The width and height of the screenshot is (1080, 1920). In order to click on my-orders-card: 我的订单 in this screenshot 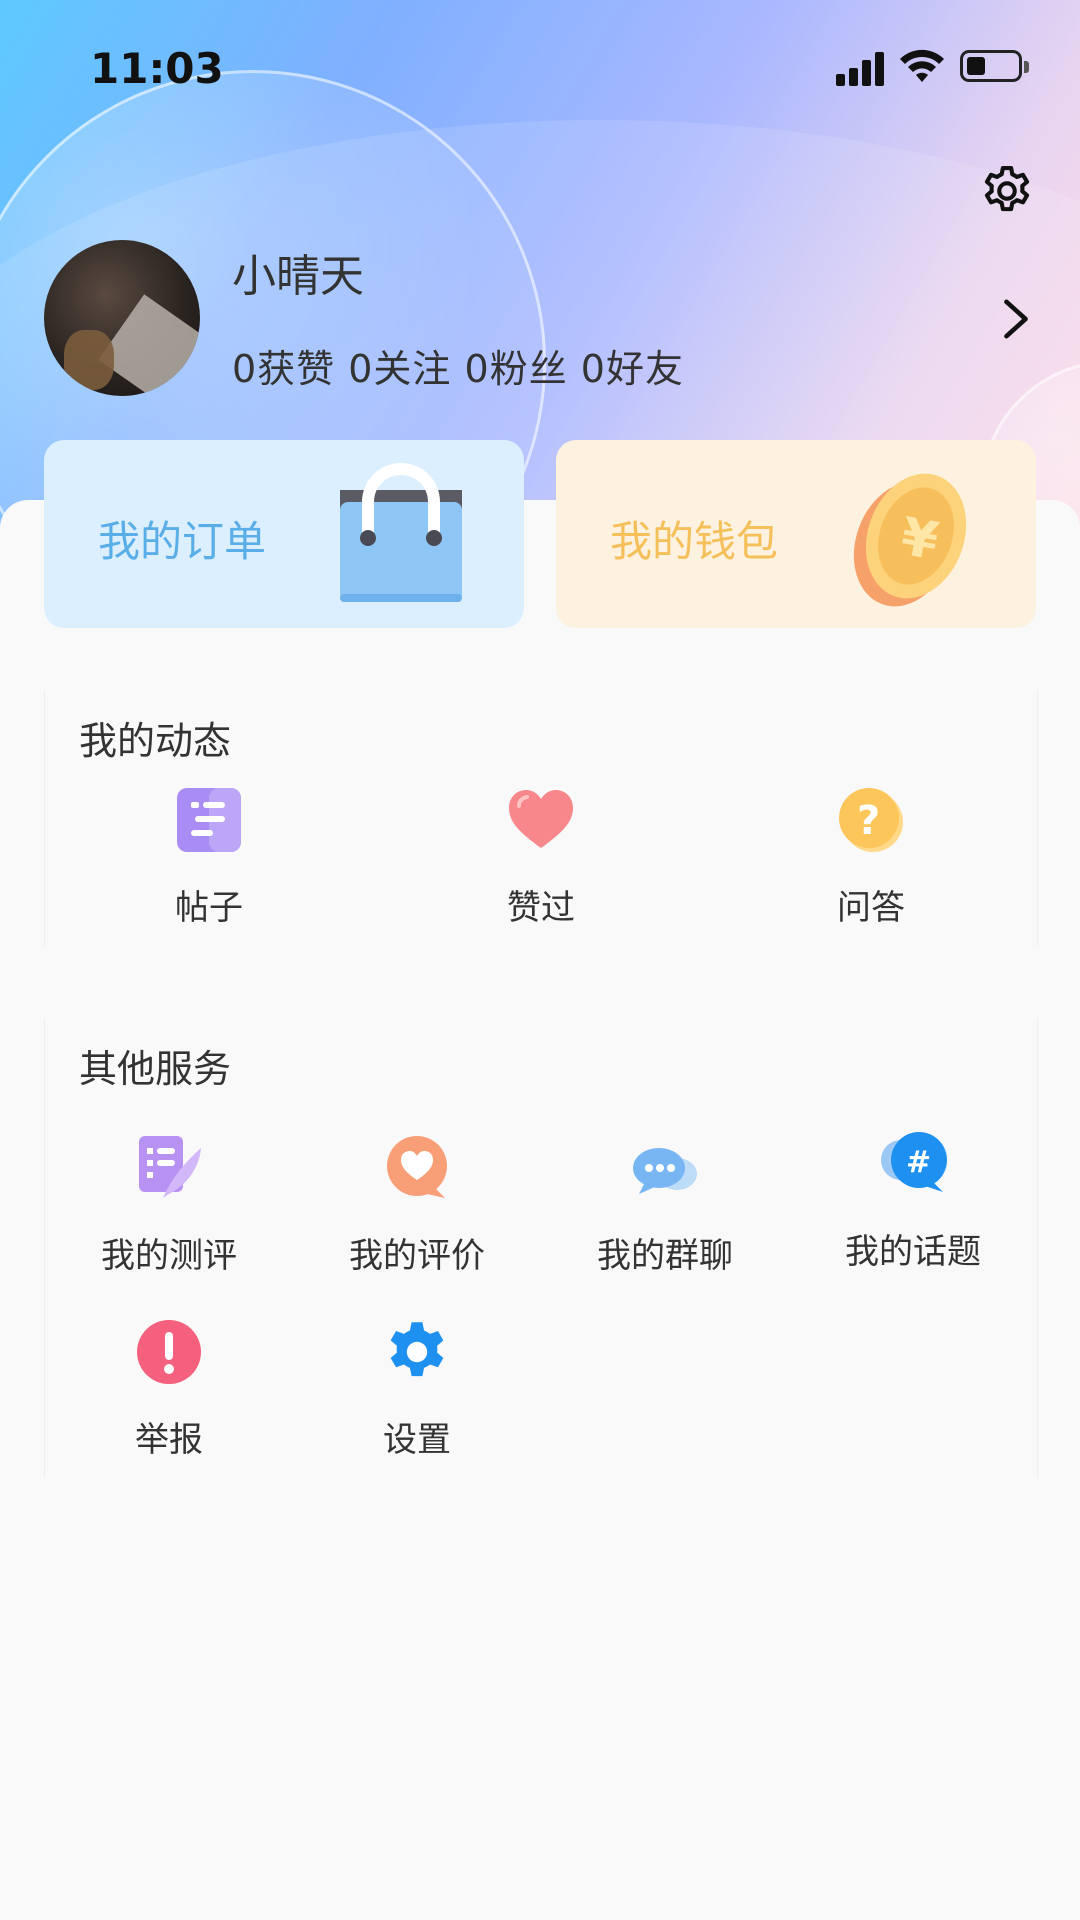, I will do `click(284, 534)`.